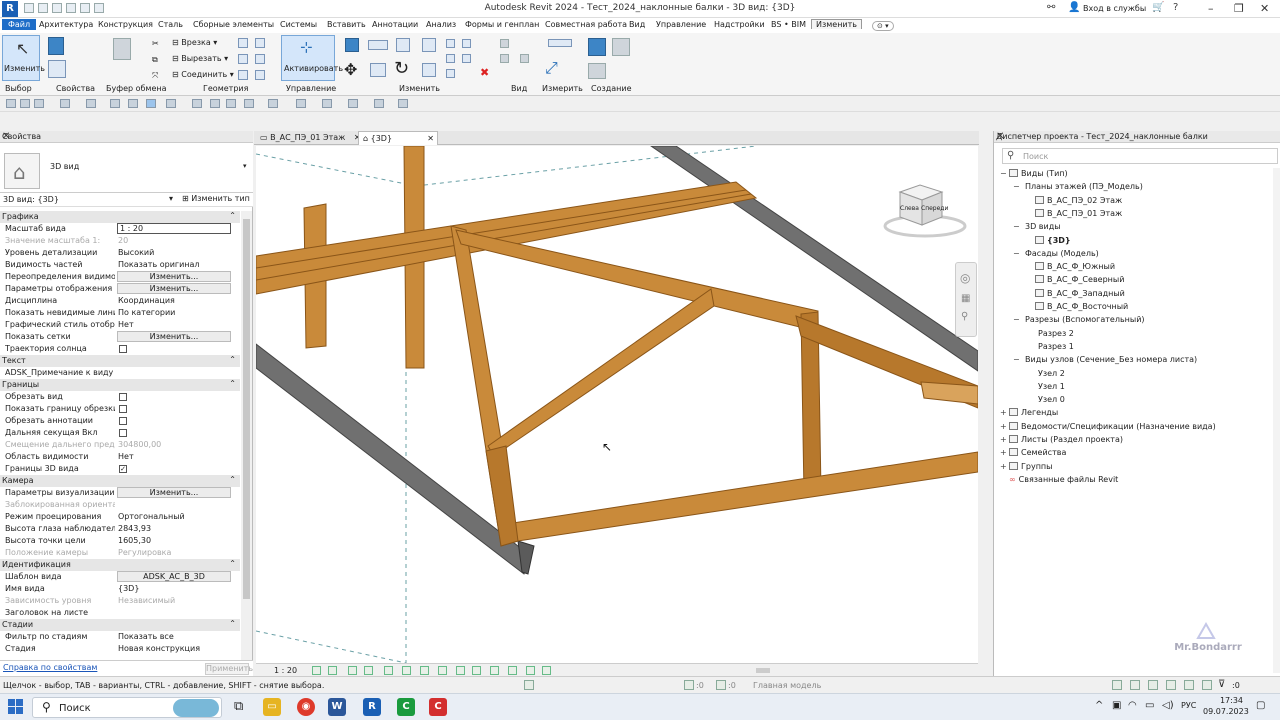  What do you see at coordinates (120, 577) in the screenshot?
I see `property-row: Шаблон вида ADSK_АС_В_3D` at bounding box center [120, 577].